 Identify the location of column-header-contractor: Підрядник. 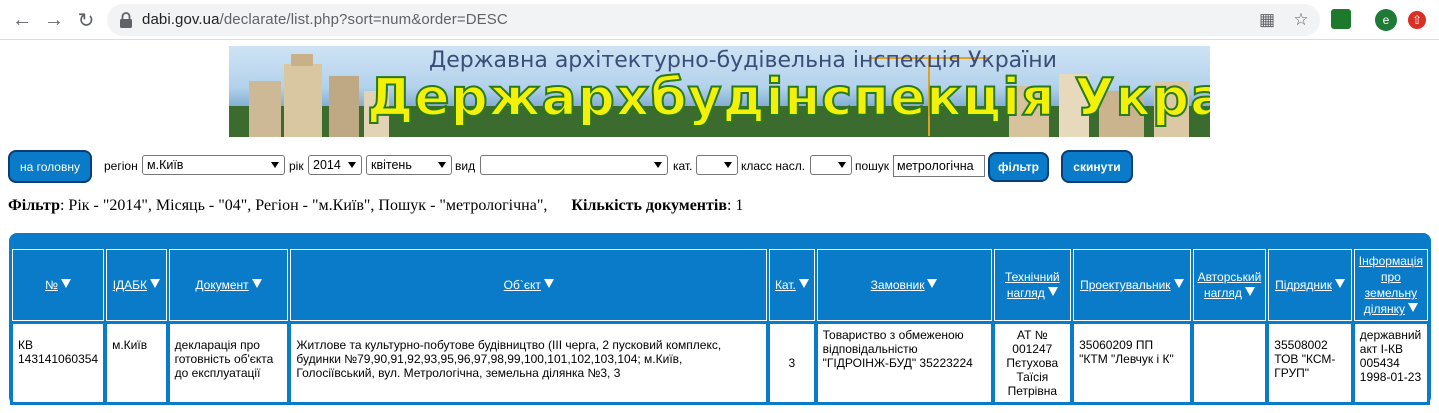
(1310, 285).